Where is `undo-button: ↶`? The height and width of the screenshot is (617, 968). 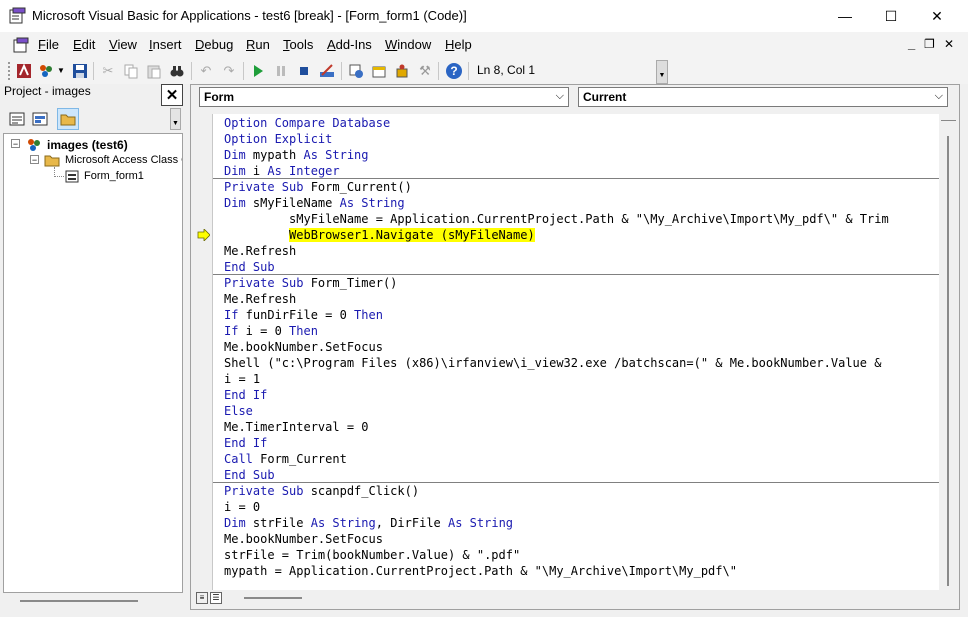 undo-button: ↶ is located at coordinates (206, 71).